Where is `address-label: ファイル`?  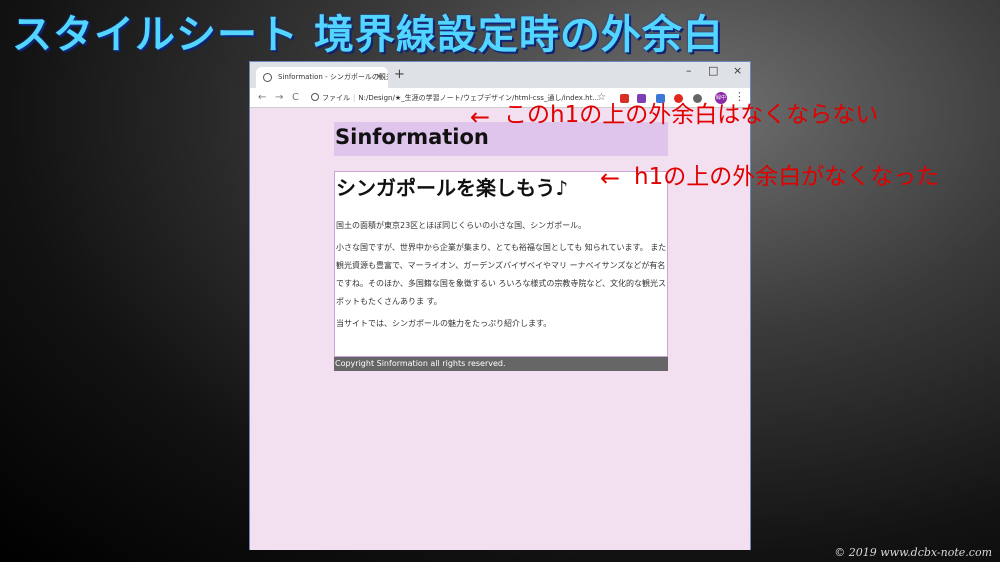 address-label: ファイル is located at coordinates (336, 98).